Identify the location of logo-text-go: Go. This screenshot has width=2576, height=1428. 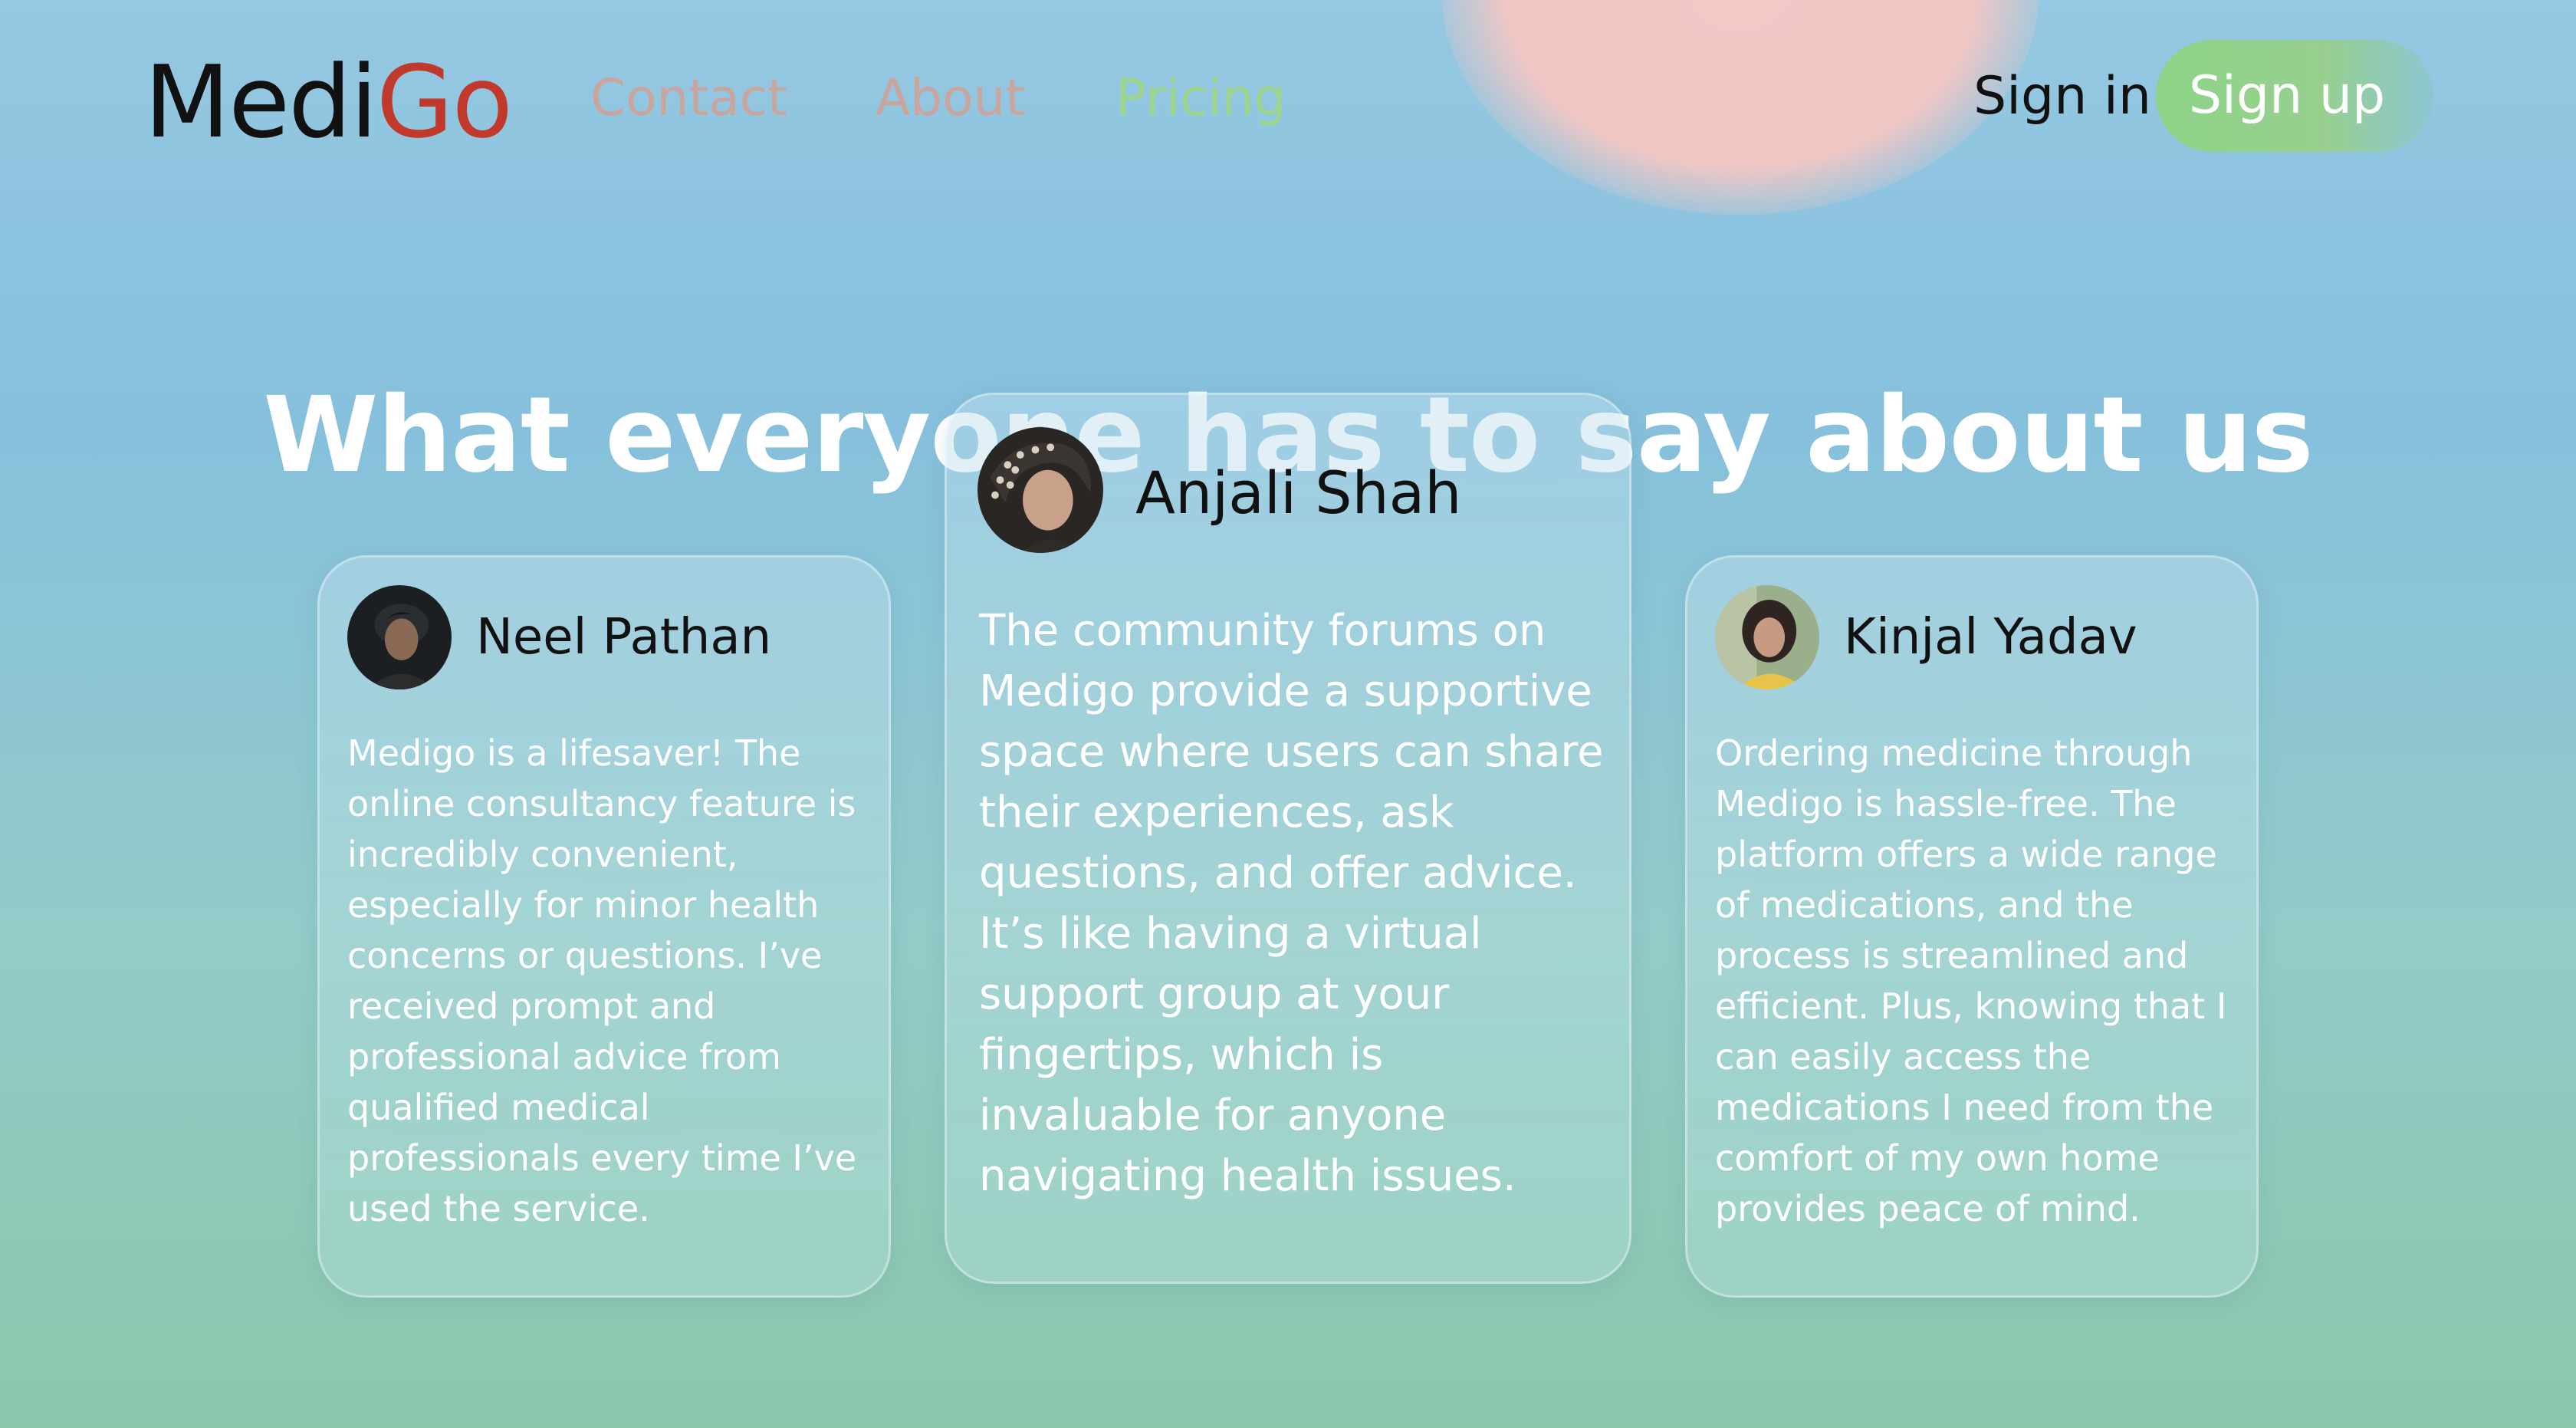
(444, 102).